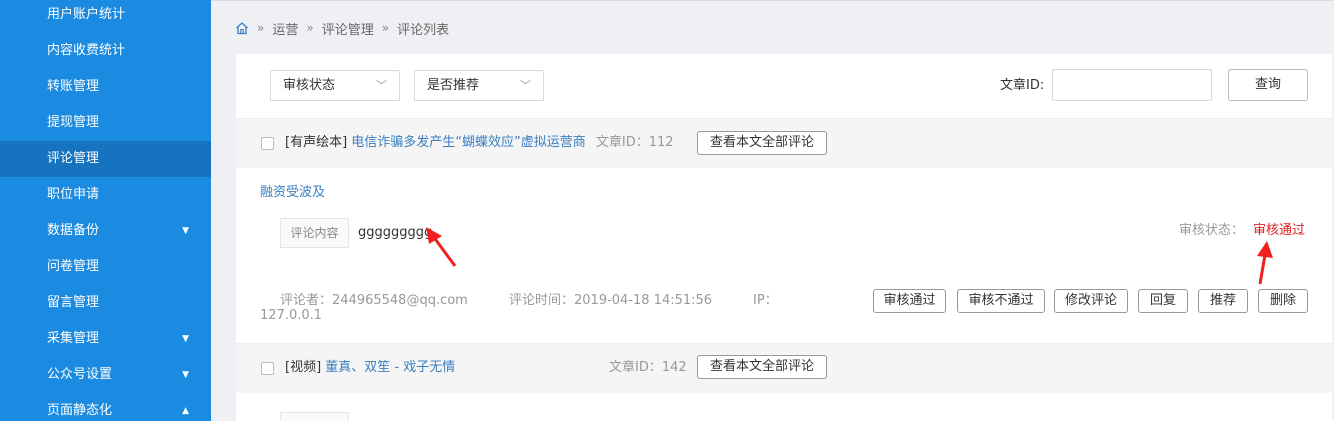  I want to click on breadcrumb-item-comment-list: 评论列表, so click(423, 30).